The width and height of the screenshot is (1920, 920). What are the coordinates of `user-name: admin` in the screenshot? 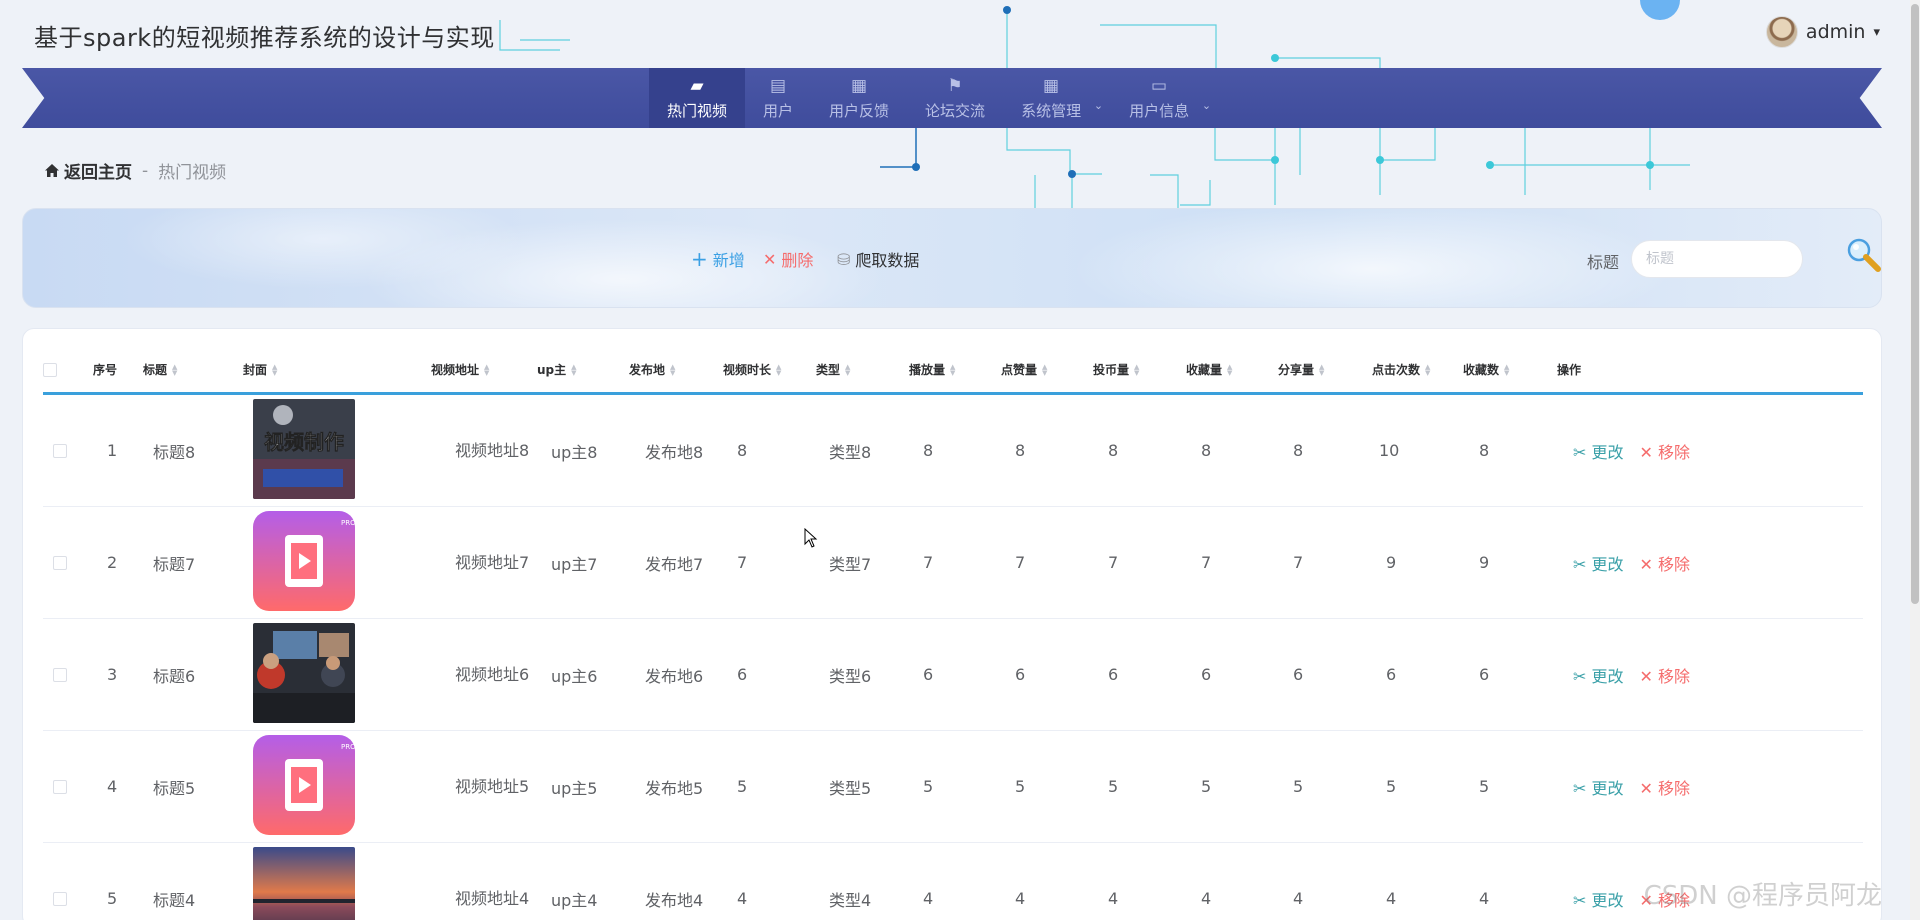 It's located at (1836, 32).